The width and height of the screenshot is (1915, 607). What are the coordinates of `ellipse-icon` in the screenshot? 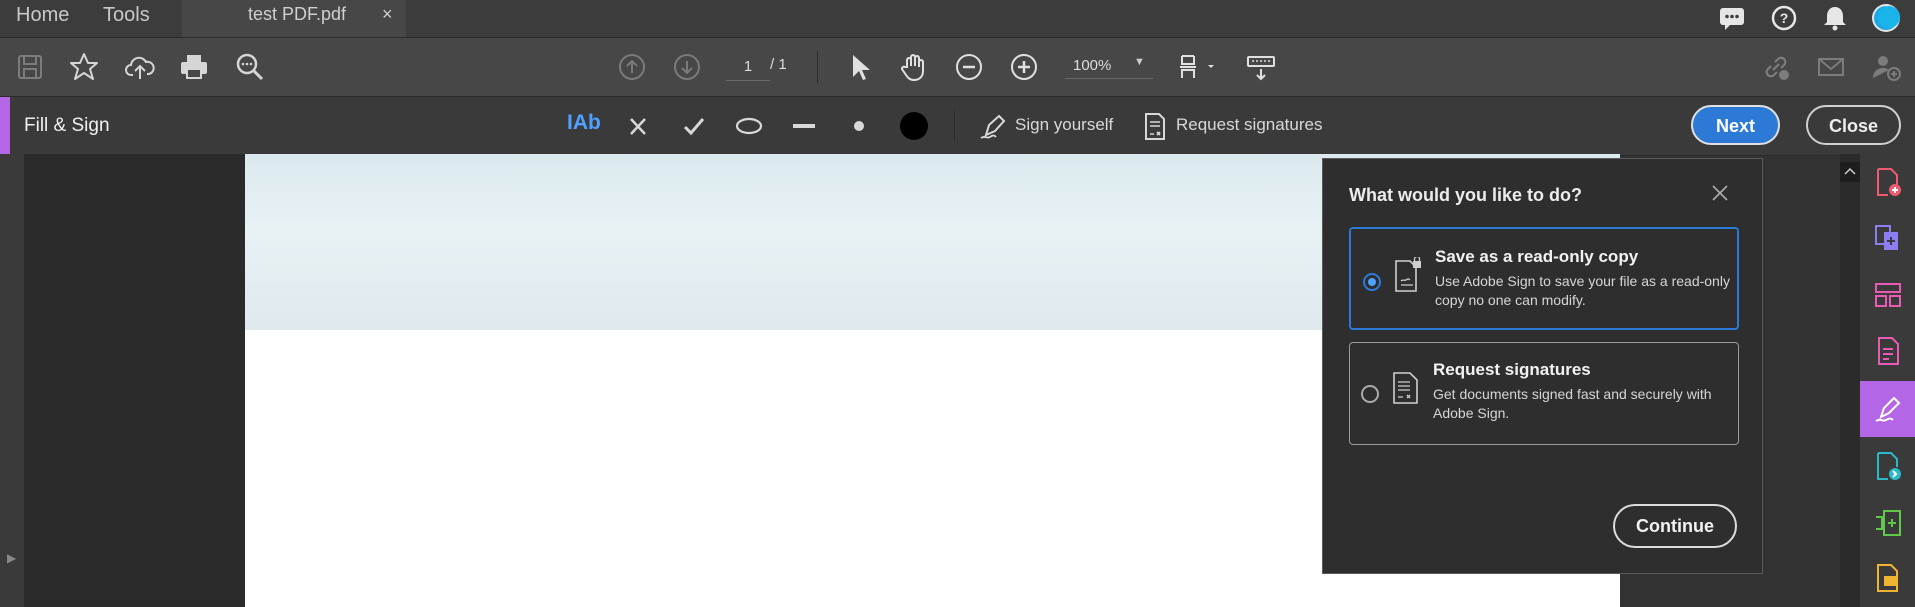 It's located at (749, 126).